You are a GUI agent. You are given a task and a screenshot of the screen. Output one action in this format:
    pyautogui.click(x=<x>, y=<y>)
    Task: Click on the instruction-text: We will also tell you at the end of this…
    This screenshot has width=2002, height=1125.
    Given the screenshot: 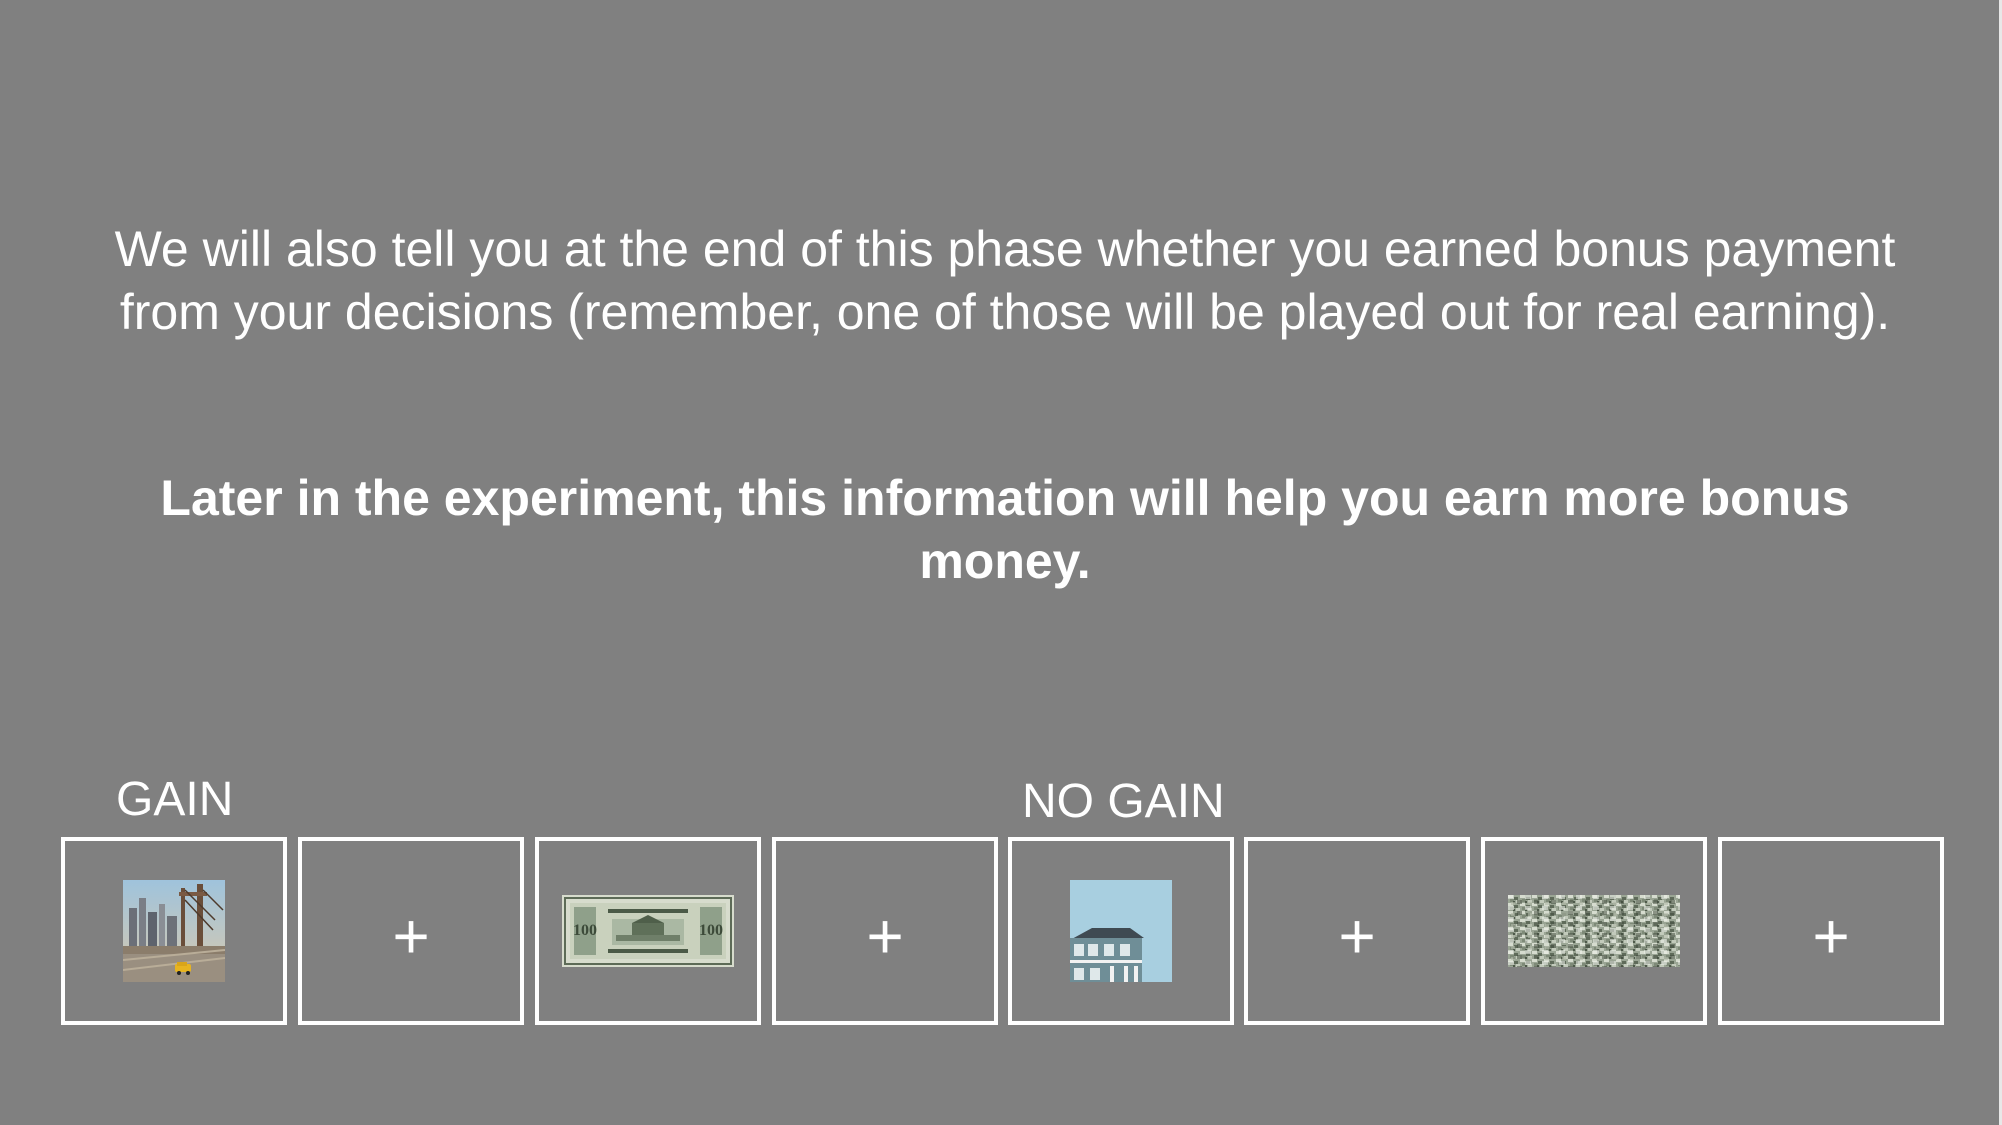 What is the action you would take?
    pyautogui.click(x=1005, y=280)
    